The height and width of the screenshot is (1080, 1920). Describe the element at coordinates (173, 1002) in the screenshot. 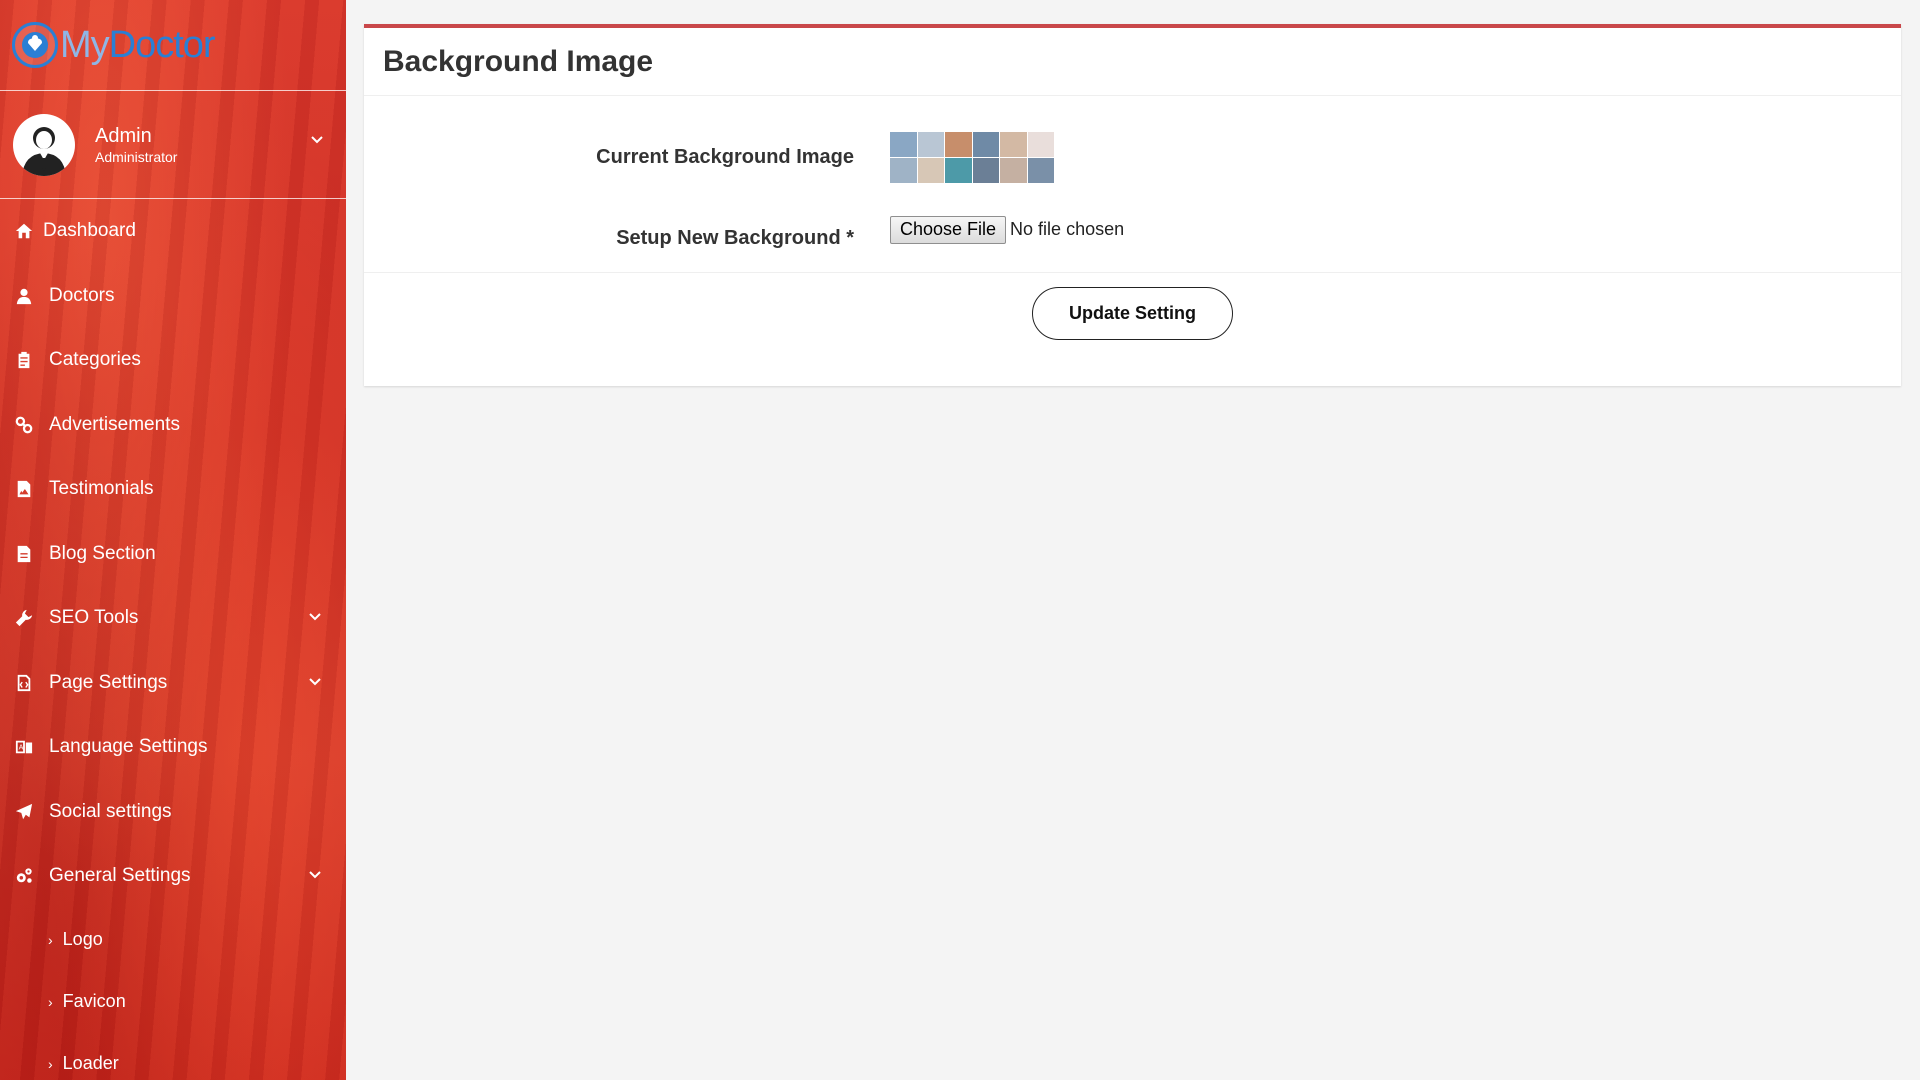

I see `submenu-item-favicon: › Favicon` at that location.